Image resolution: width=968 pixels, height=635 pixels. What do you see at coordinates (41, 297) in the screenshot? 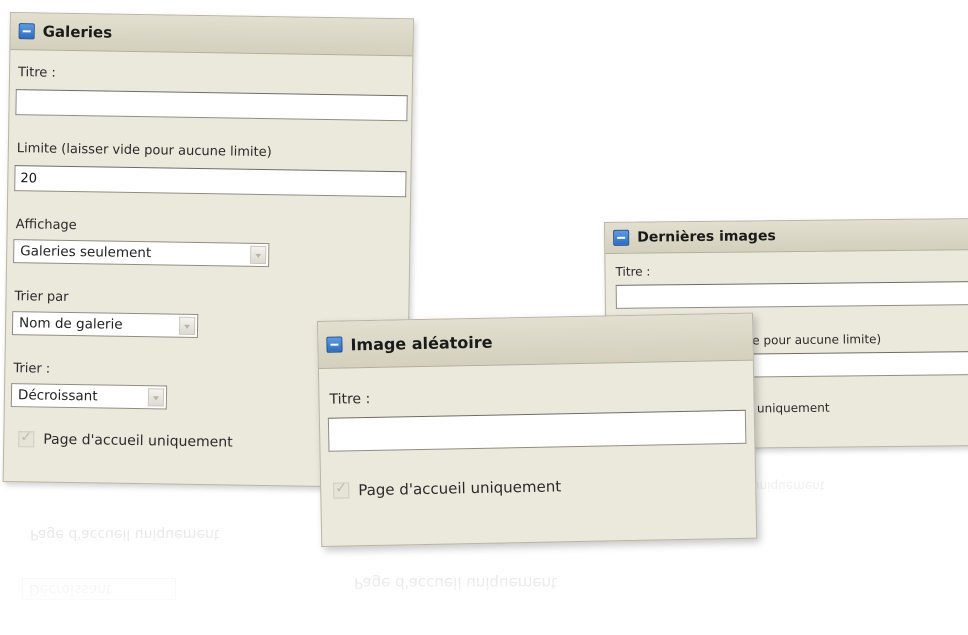
I see `trier-par-label: Trier par` at bounding box center [41, 297].